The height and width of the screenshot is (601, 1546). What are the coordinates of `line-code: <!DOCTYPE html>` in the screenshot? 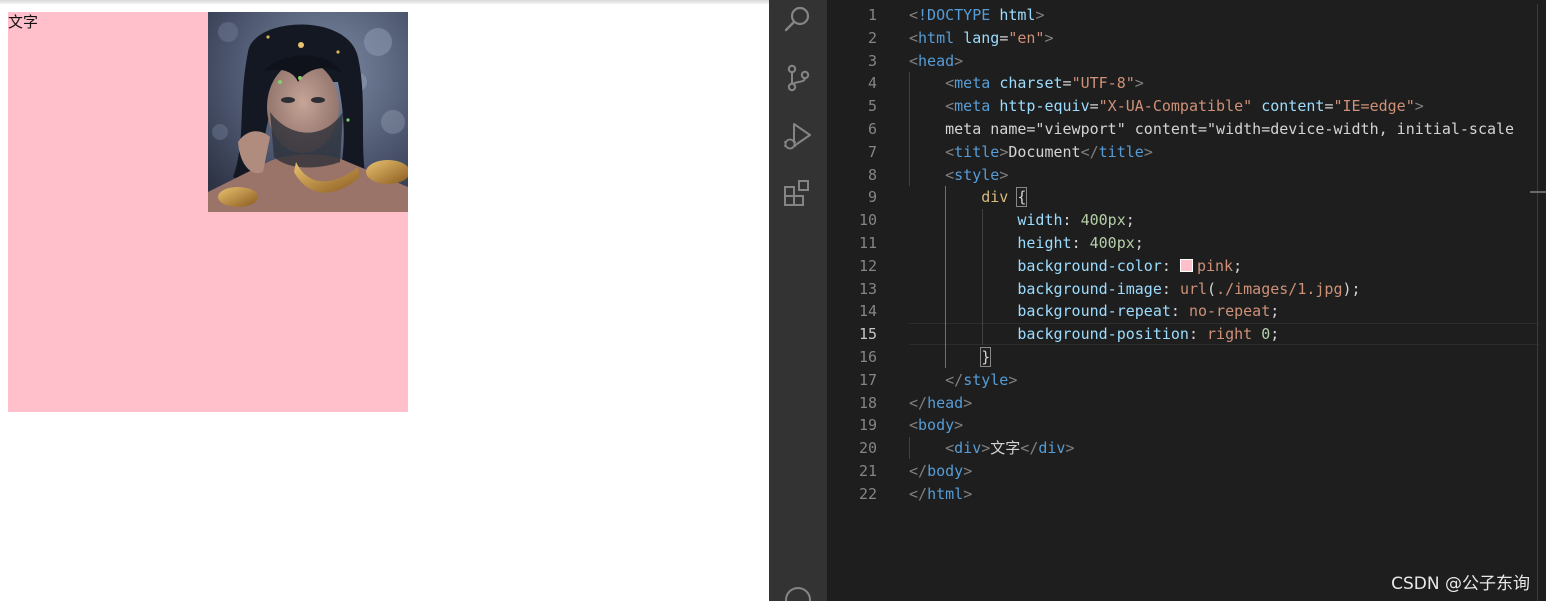 It's located at (977, 15).